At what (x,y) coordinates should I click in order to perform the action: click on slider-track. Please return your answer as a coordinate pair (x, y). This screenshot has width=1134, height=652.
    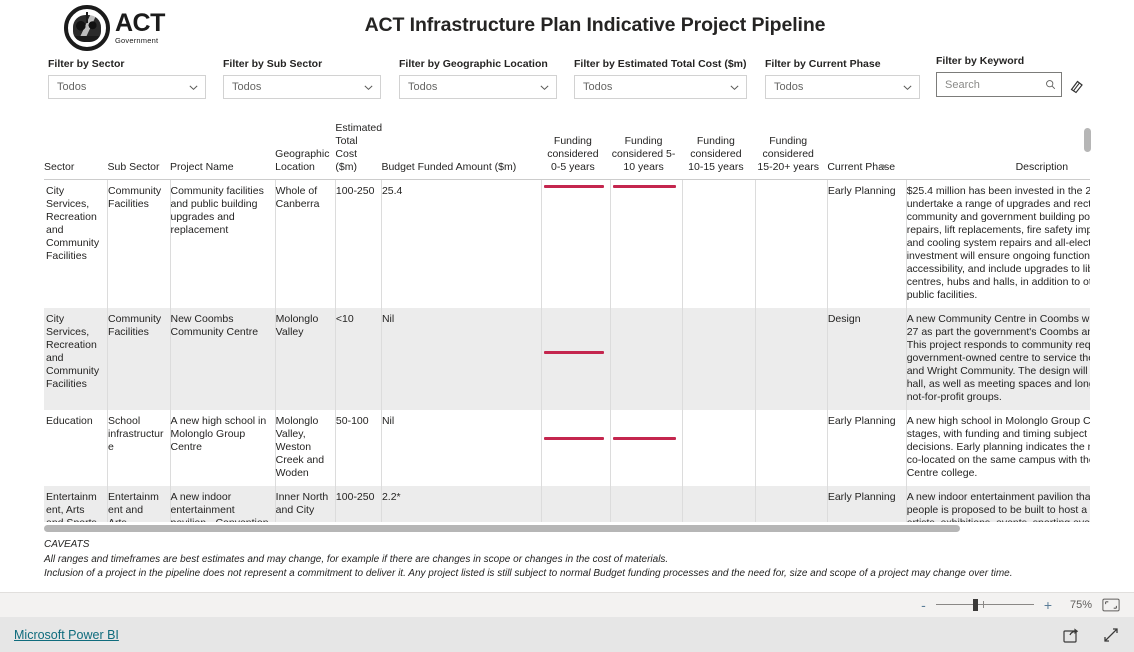
    Looking at the image, I should click on (984, 604).